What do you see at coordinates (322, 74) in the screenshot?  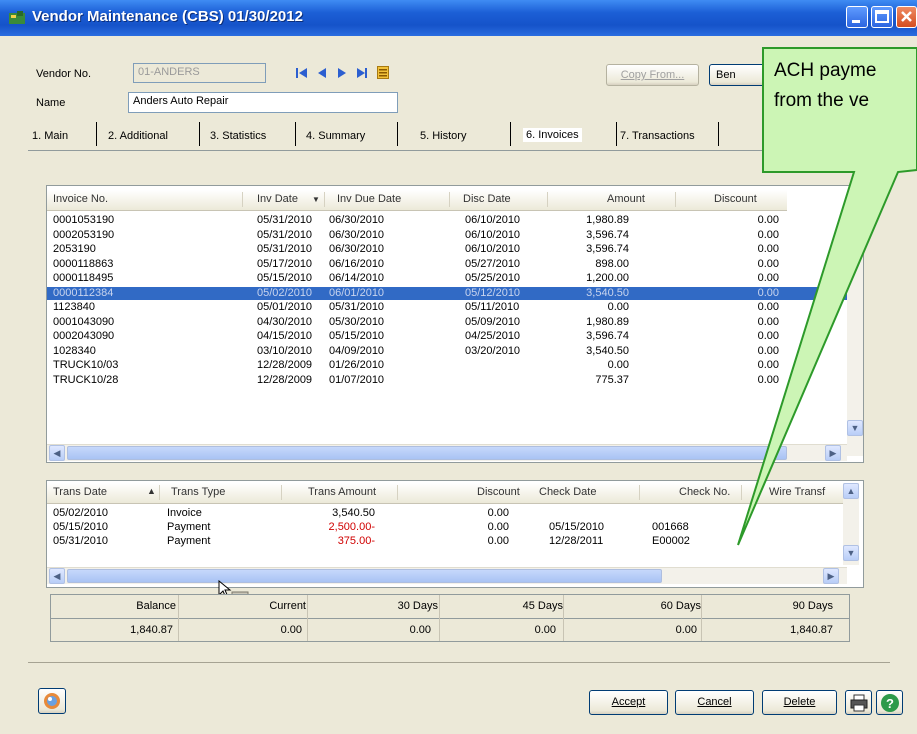 I see `previous-record-icon` at bounding box center [322, 74].